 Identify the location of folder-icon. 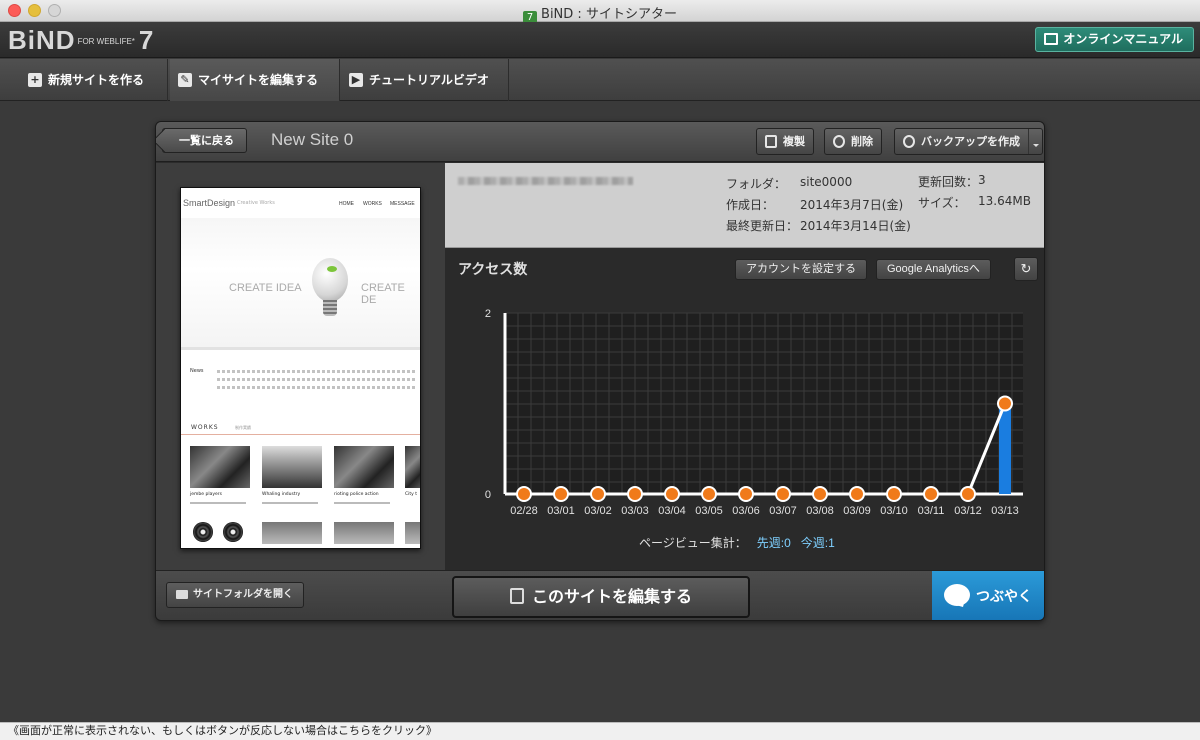
(182, 594).